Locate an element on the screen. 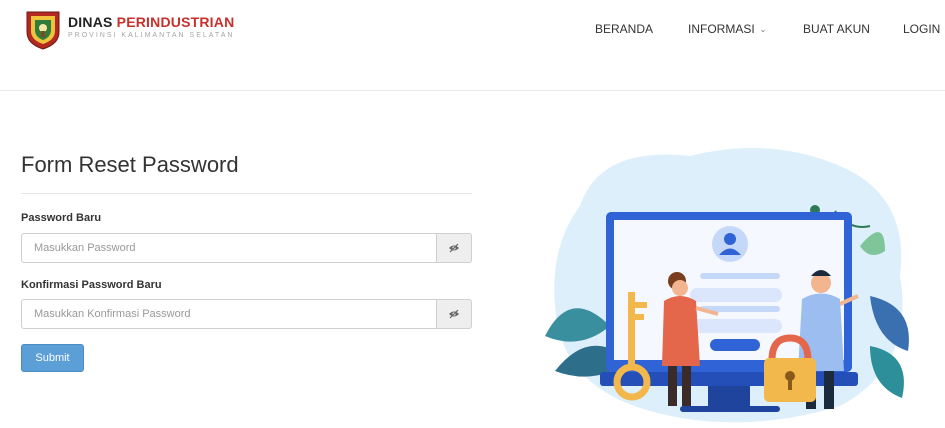 The height and width of the screenshot is (428, 945). nav-informasi: INFORMASI ⌄ is located at coordinates (727, 29).